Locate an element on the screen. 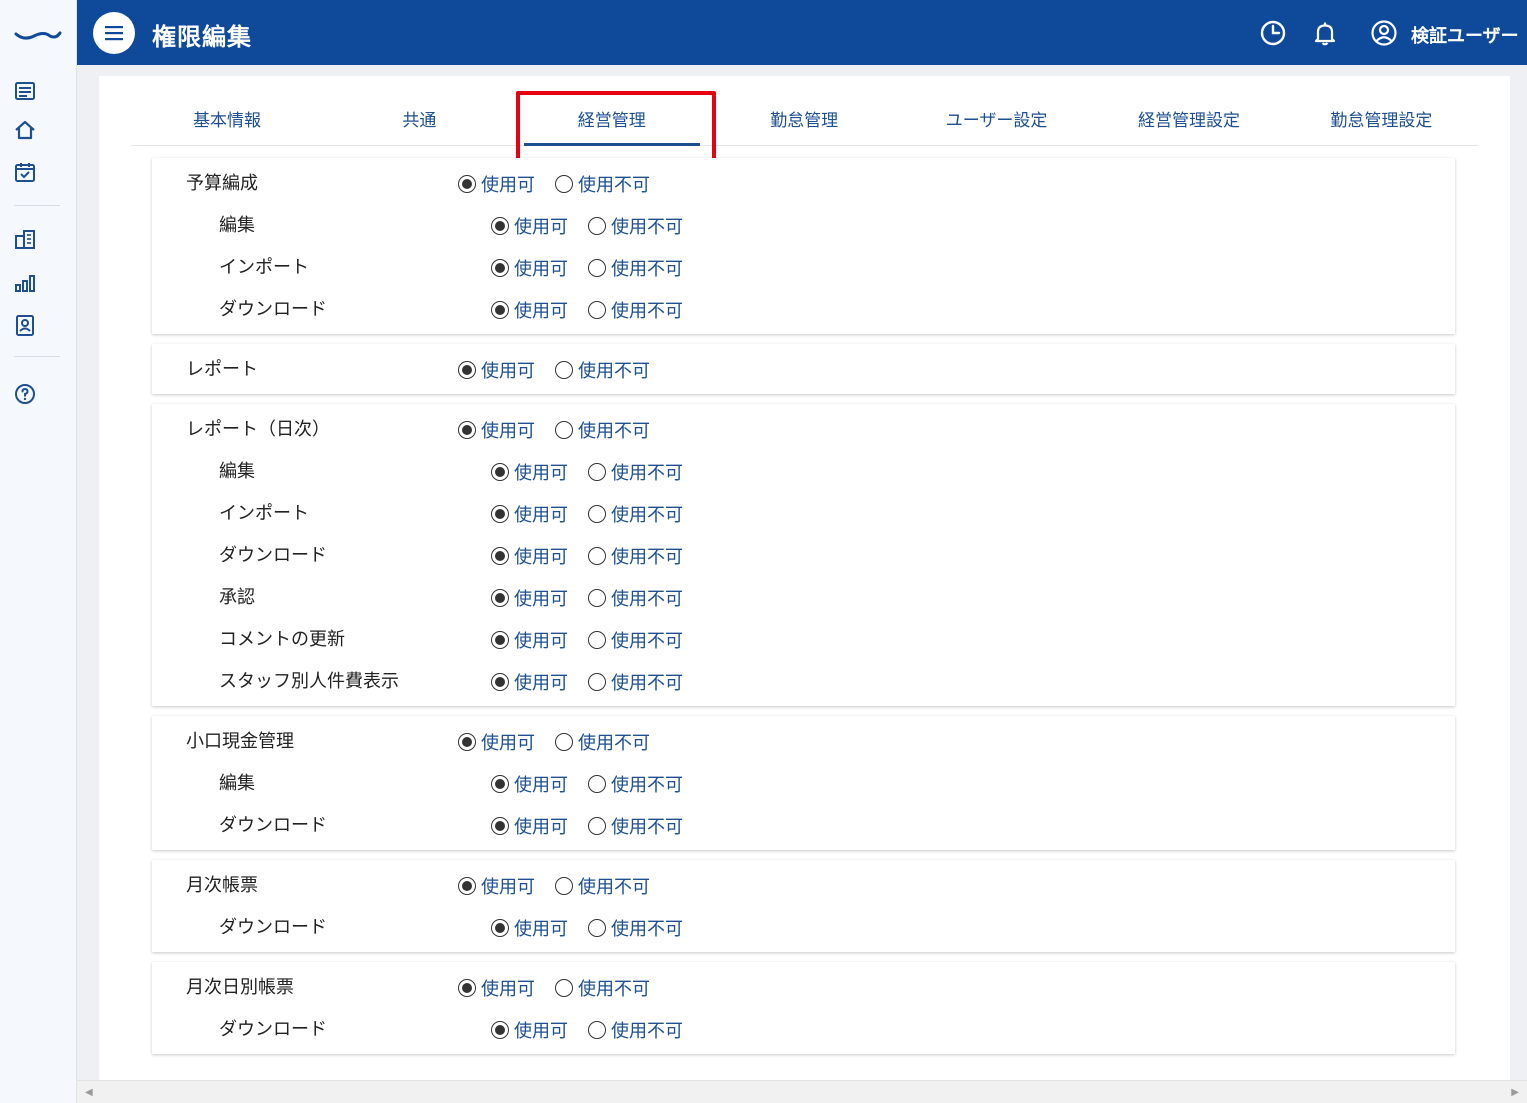 The image size is (1527, 1103). clock-icon is located at coordinates (1273, 33).